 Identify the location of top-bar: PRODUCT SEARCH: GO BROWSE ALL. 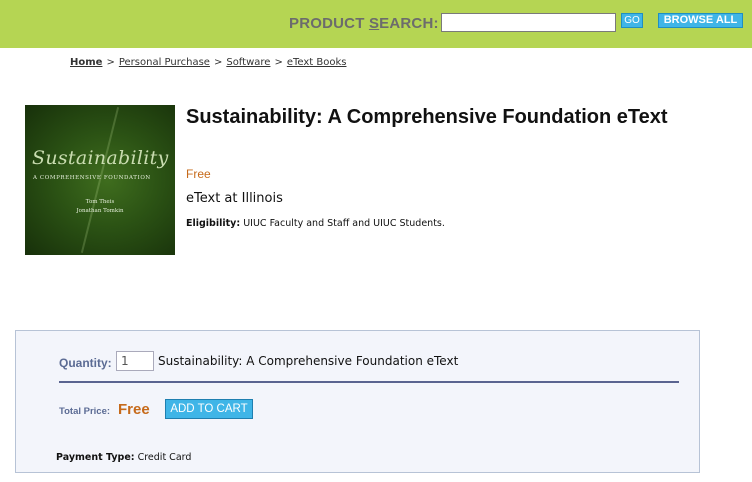
(376, 24).